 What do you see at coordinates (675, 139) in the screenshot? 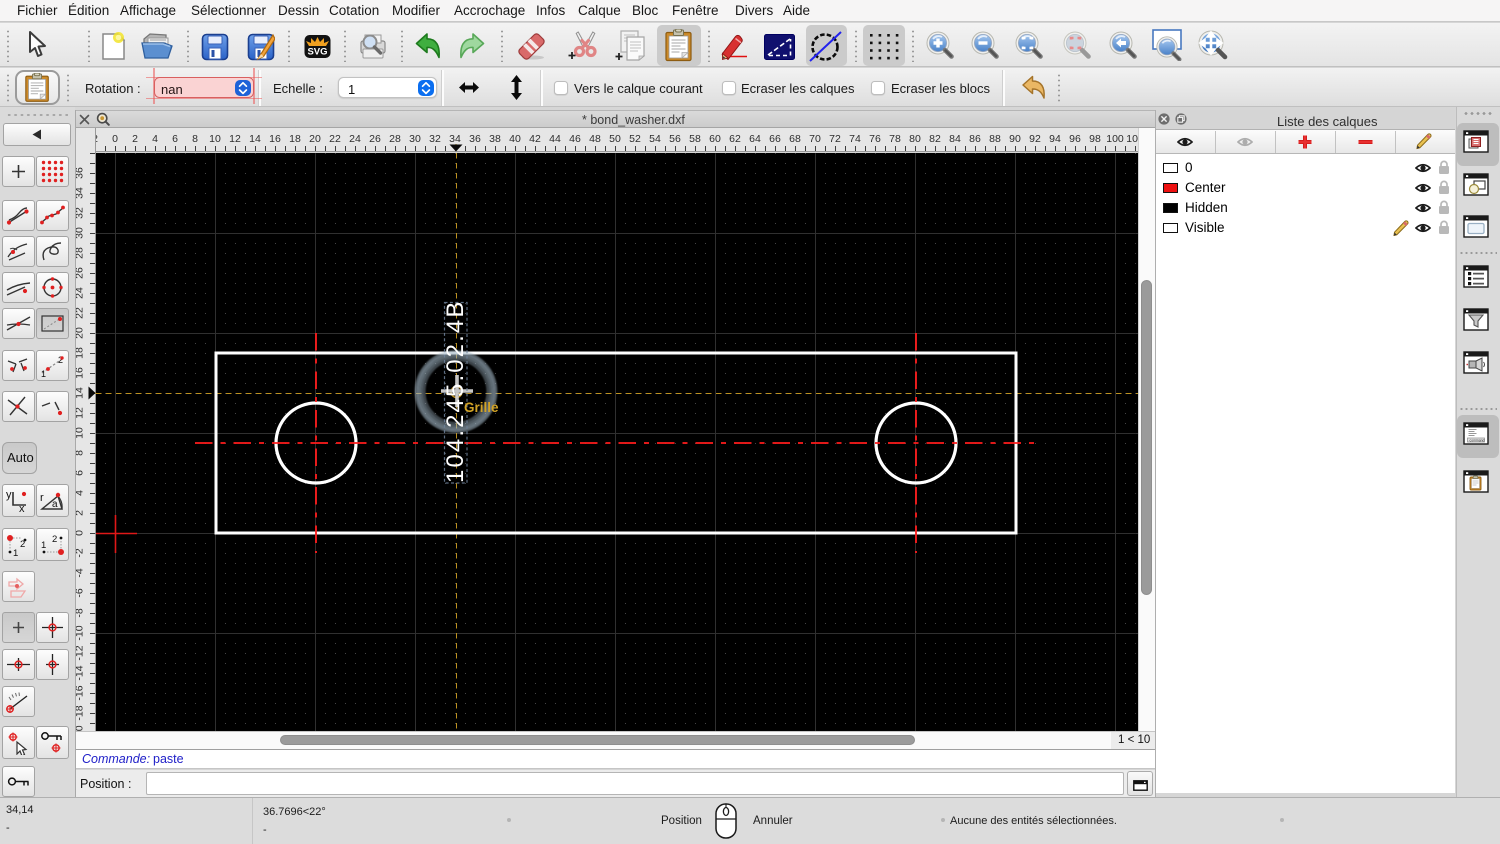
I see `svg-text: 56` at bounding box center [675, 139].